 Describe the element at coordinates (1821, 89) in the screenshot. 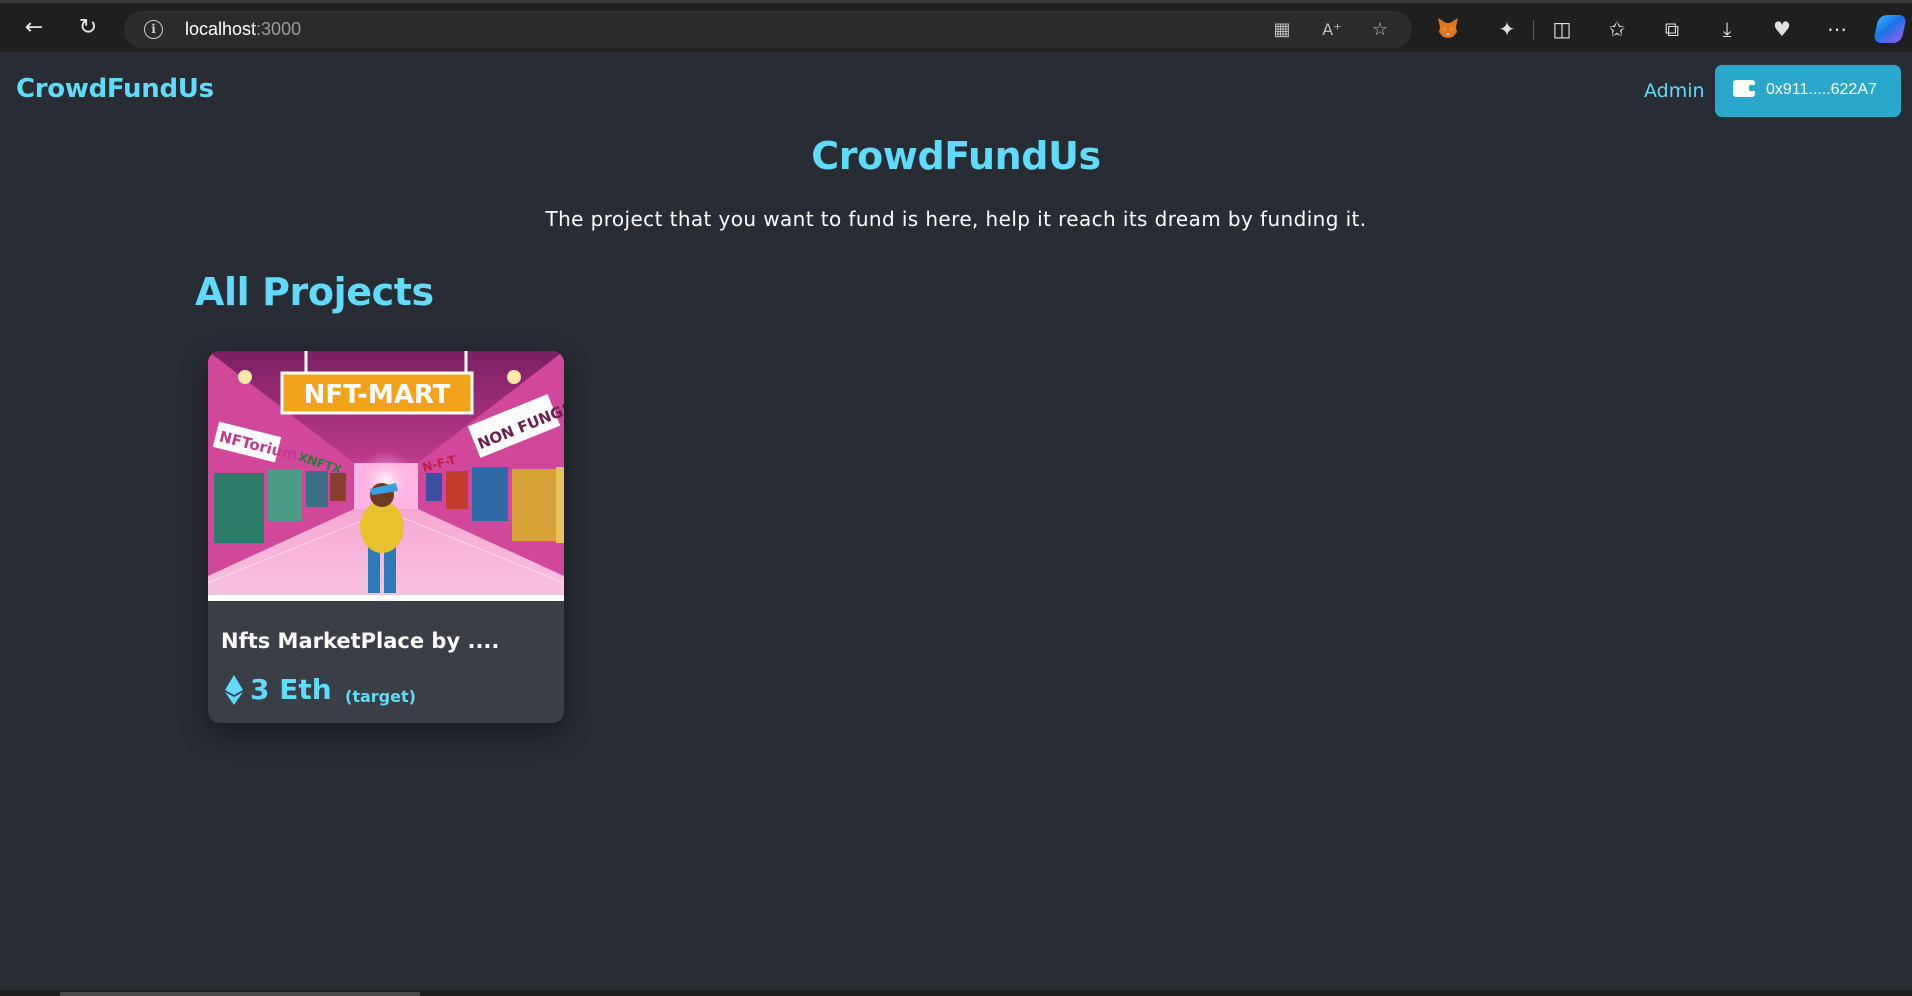

I see `wallet-address: 0x911.....622A7` at that location.